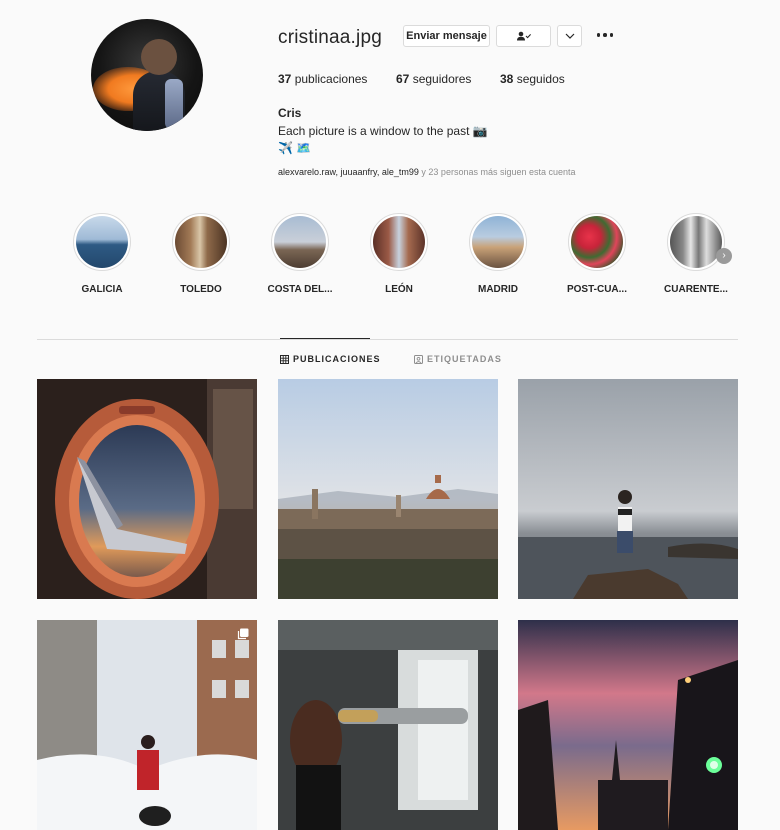 The width and height of the screenshot is (780, 830). What do you see at coordinates (174, 104) in the screenshot?
I see `avatar-jacket` at bounding box center [174, 104].